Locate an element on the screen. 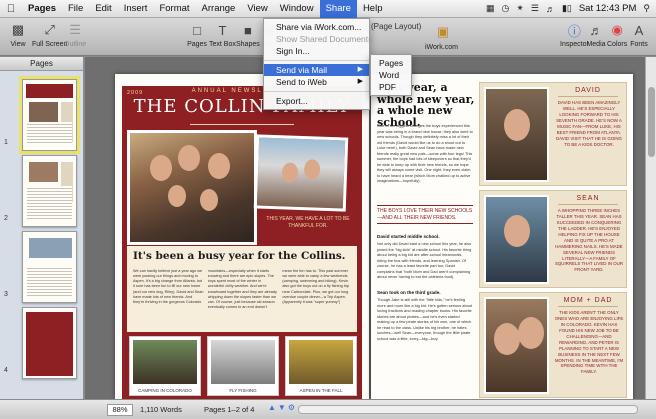 This screenshot has height=419, width=656. menu-share: Share is located at coordinates (338, 9).